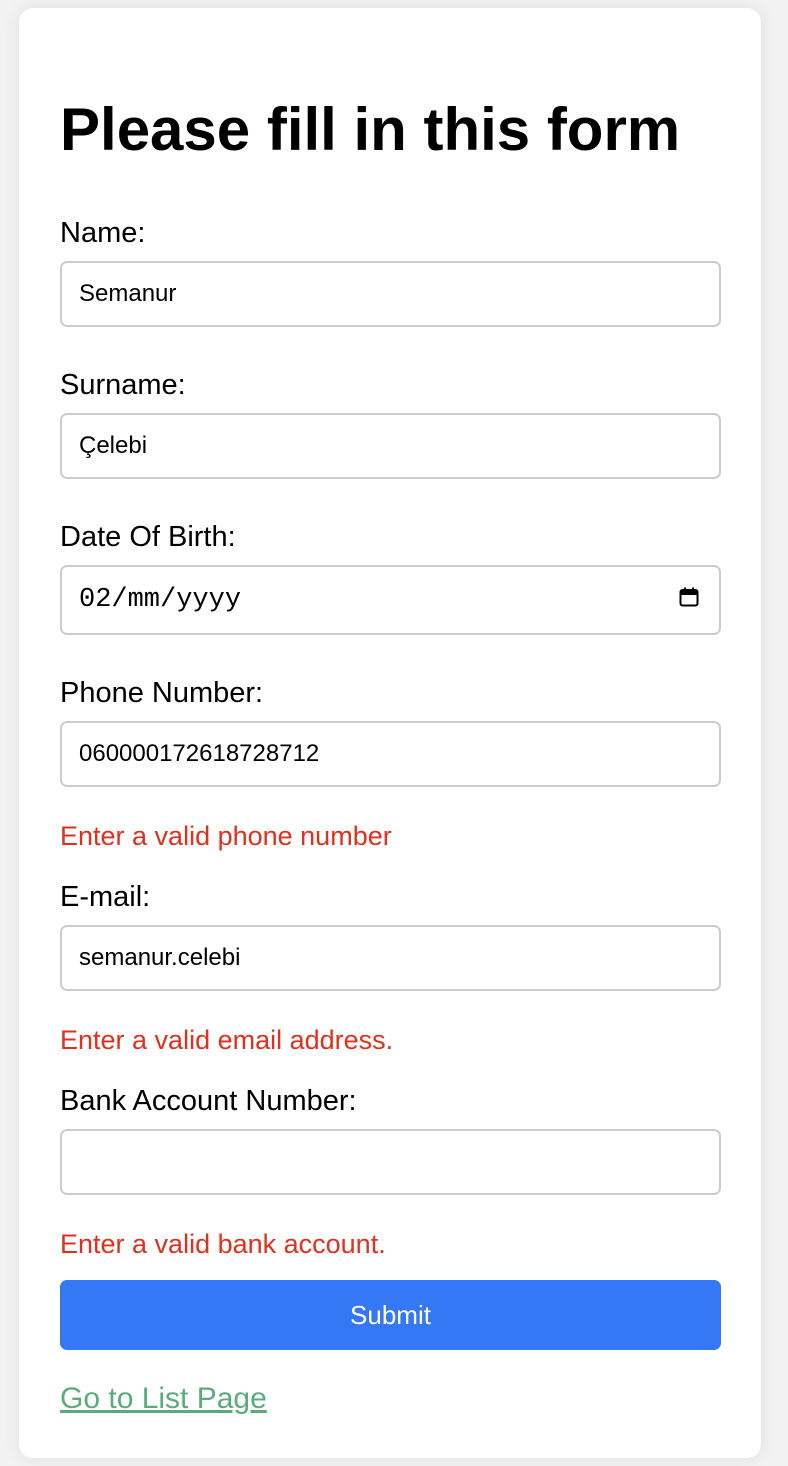 This screenshot has width=788, height=1466. I want to click on go-to-list-link: Go to List Page, so click(163, 1399).